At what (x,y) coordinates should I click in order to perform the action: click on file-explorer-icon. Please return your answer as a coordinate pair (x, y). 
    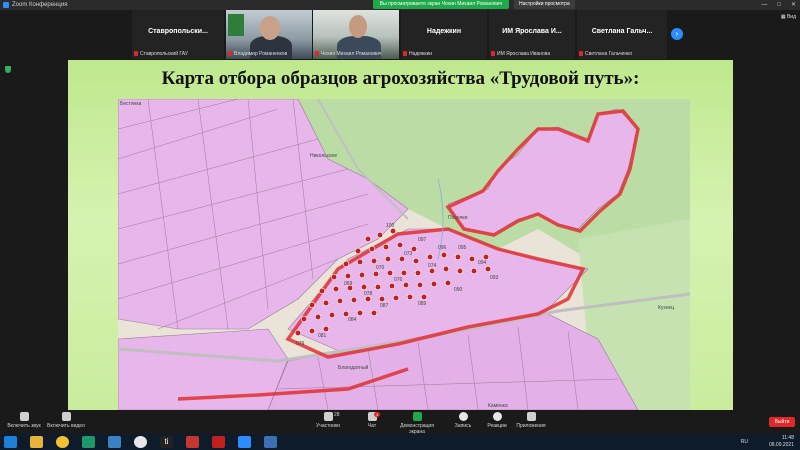
    Looking at the image, I should click on (36, 442).